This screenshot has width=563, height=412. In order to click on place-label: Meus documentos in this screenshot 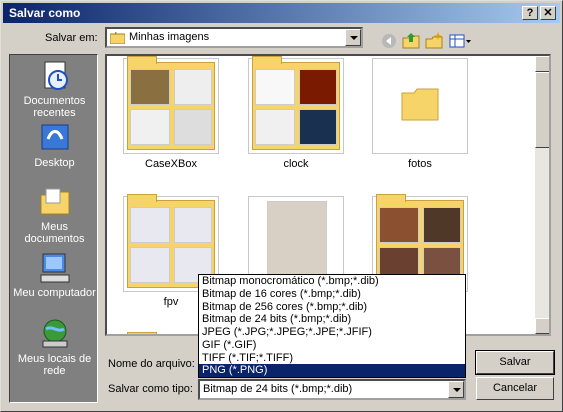, I will do `click(54, 233)`.